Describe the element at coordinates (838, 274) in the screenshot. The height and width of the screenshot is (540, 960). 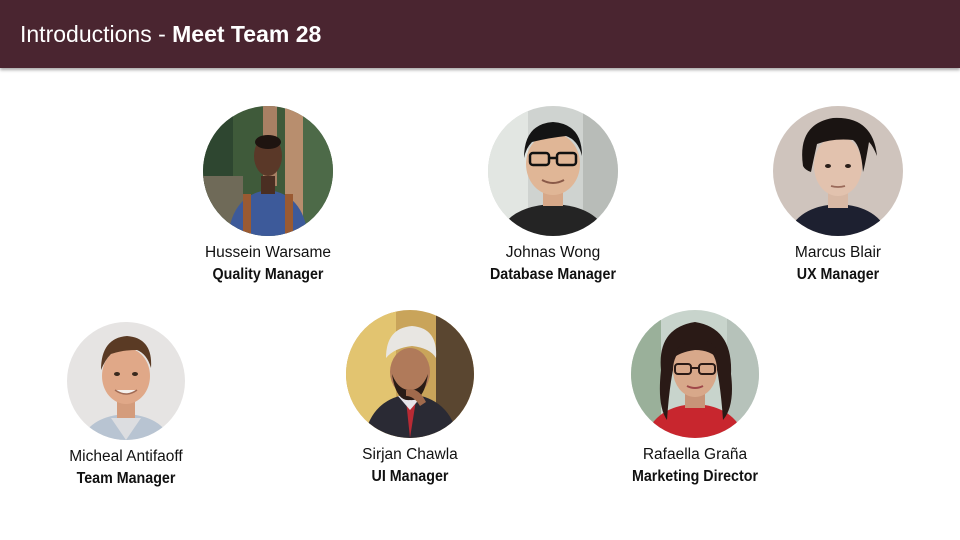
I see `member-role: UX Manager` at that location.